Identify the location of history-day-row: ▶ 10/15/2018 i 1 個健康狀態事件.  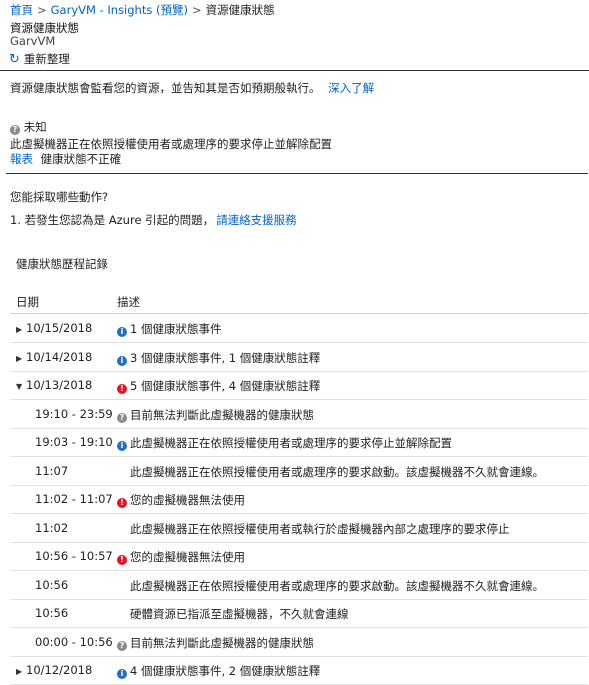
(299, 328).